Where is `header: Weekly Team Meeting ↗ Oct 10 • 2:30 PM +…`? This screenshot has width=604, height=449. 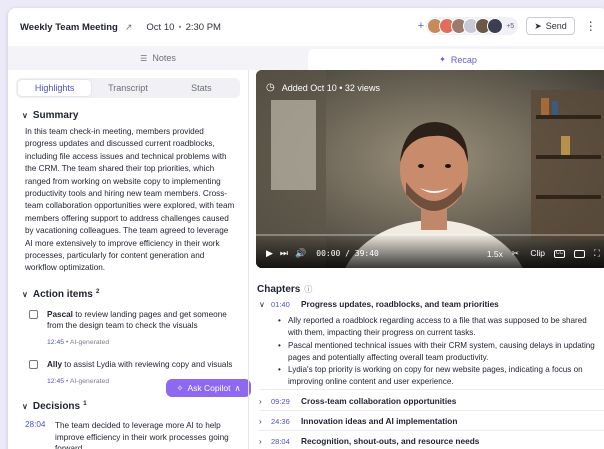 header: Weekly Team Meeting ↗ Oct 10 • 2:30 PM +… is located at coordinates (306, 27).